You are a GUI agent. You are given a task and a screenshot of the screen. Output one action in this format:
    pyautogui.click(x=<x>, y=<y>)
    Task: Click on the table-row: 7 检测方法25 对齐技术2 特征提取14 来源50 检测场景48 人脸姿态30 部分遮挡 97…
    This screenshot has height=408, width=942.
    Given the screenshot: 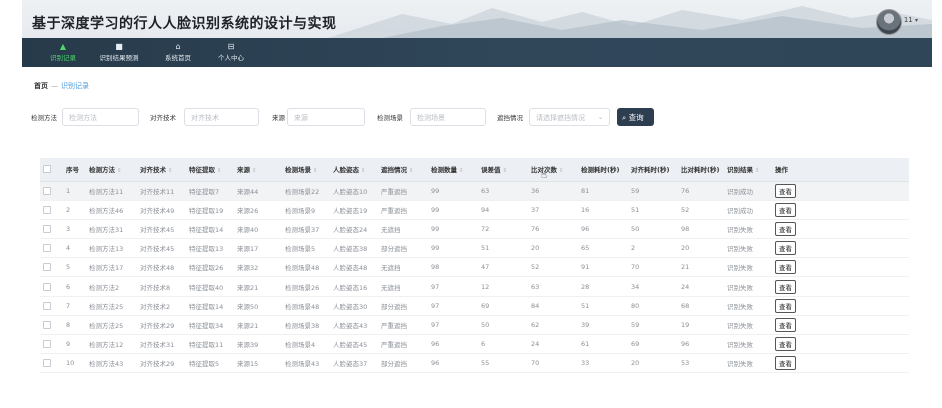 What is the action you would take?
    pyautogui.click(x=474, y=306)
    